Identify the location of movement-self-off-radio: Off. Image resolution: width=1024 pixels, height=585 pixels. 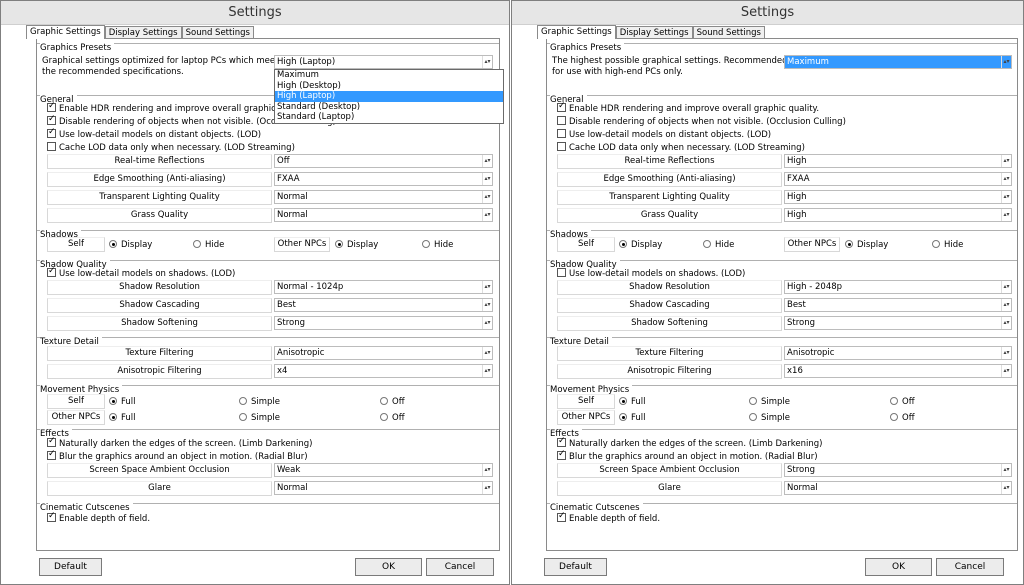
(902, 402).